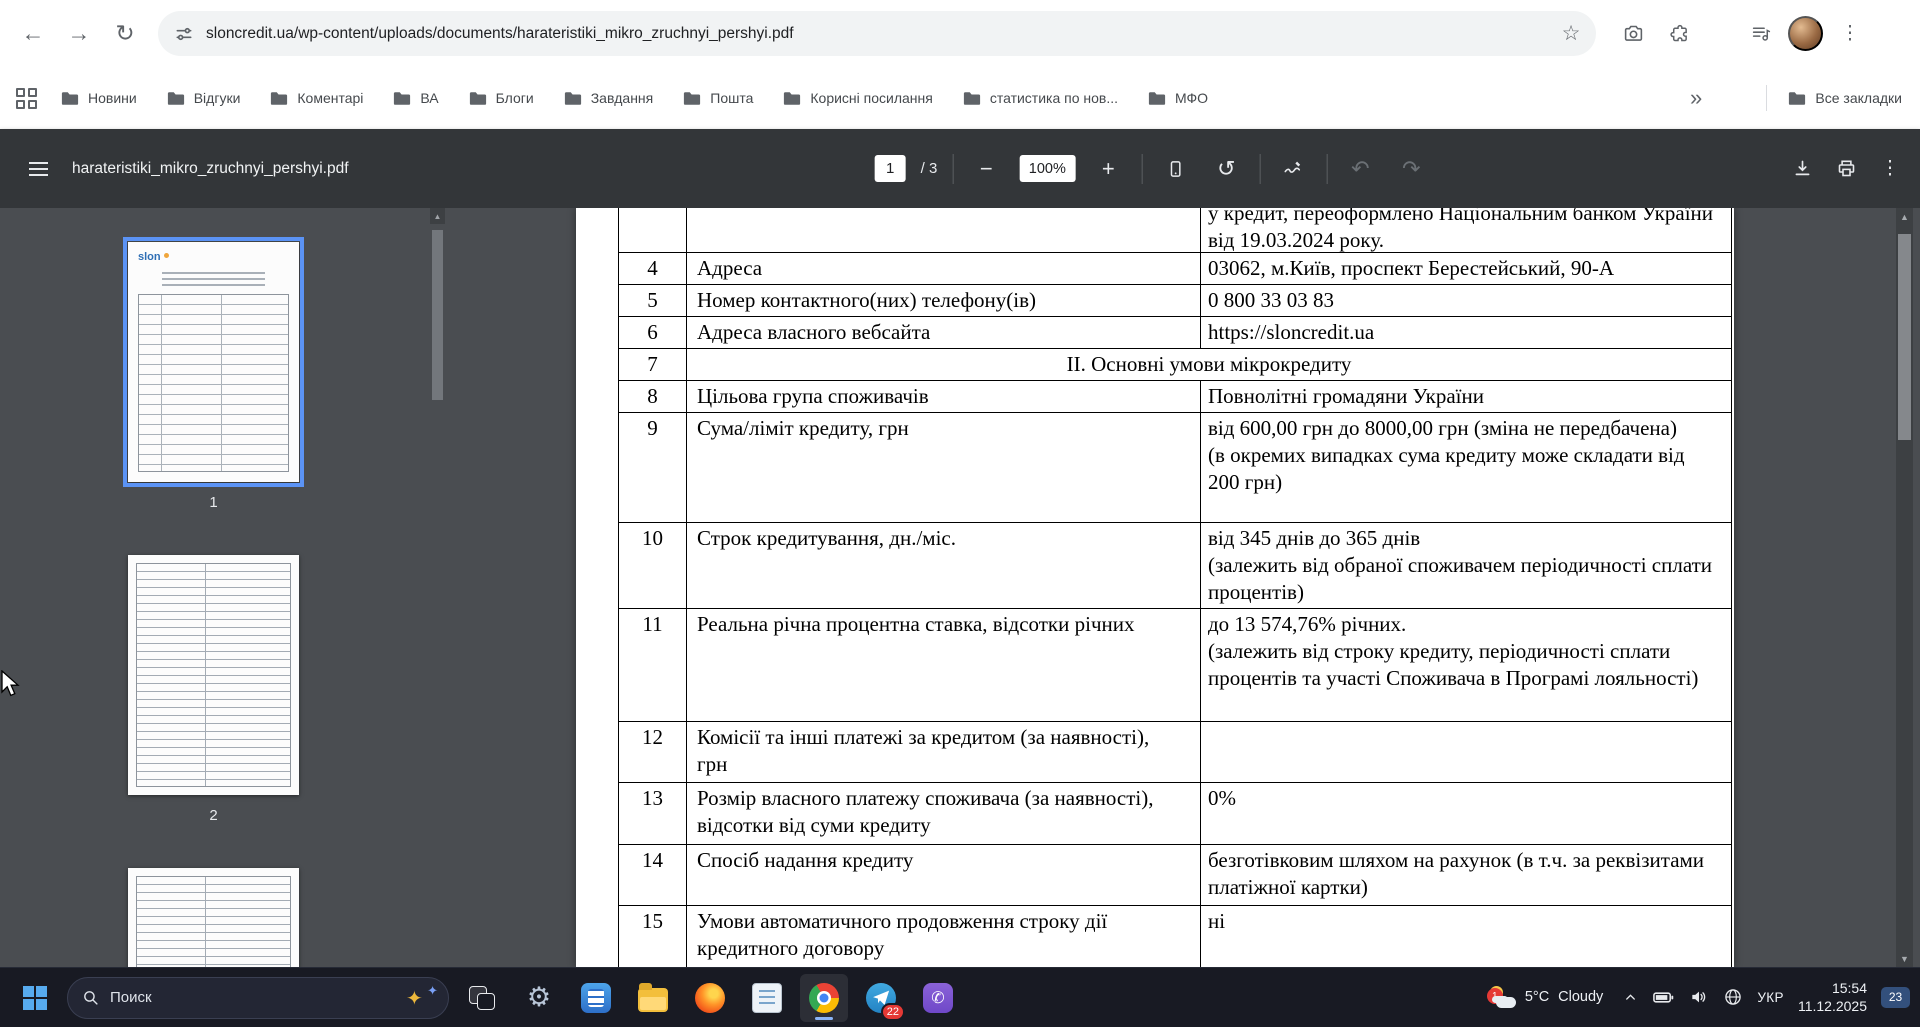 This screenshot has height=1027, width=1920. What do you see at coordinates (1890, 169) in the screenshot?
I see `pdf-more-icon: ⋮` at bounding box center [1890, 169].